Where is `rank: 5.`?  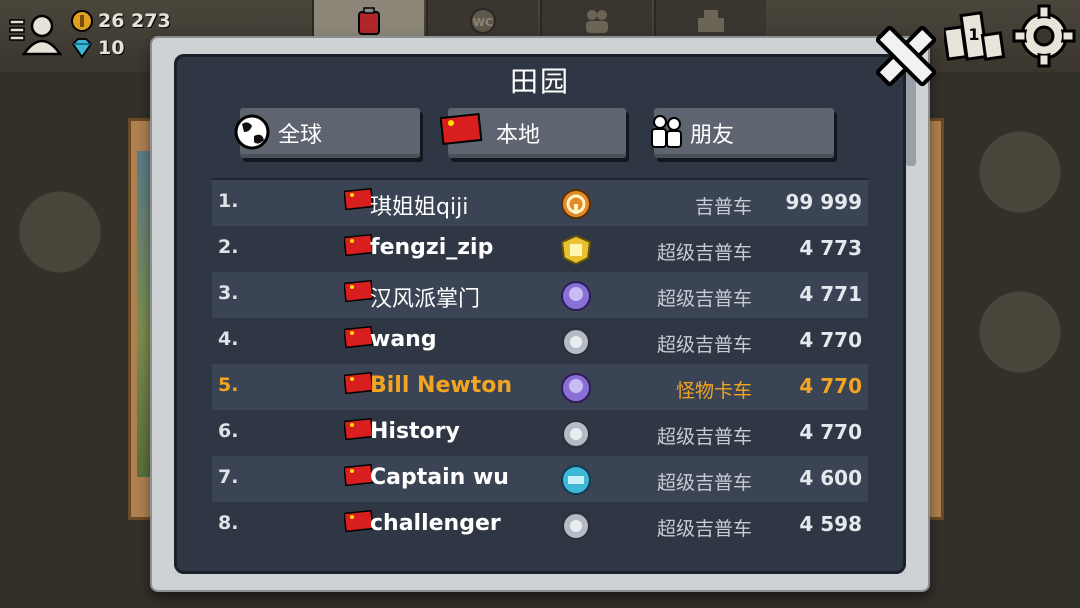
rank: 5. is located at coordinates (228, 385).